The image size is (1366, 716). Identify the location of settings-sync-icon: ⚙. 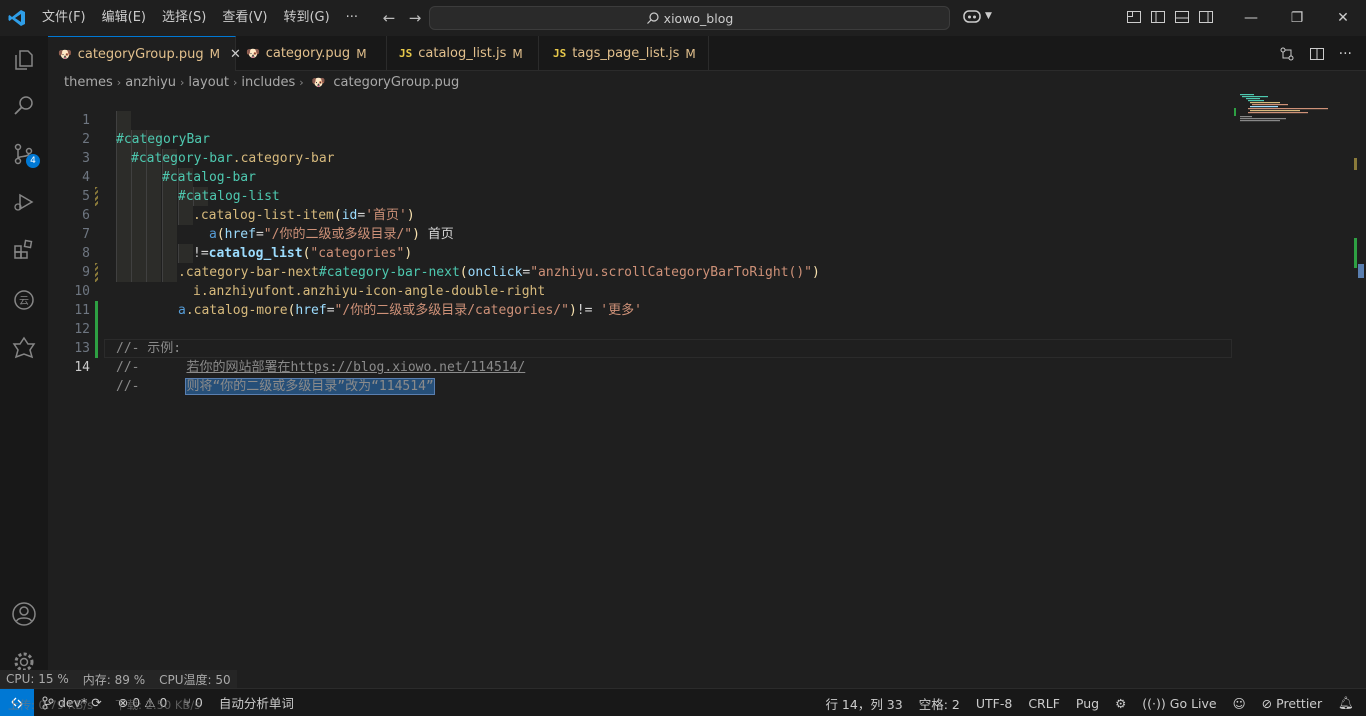
(1121, 703).